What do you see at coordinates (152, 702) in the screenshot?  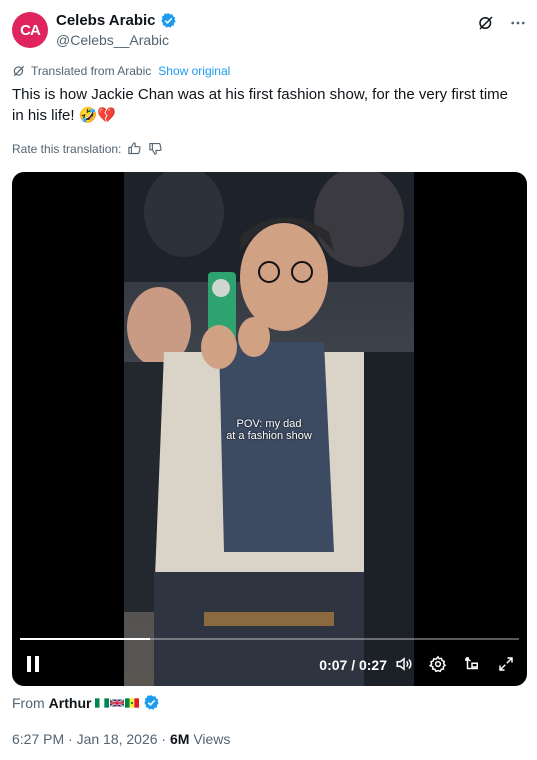 I see `source-verified-badge-icon` at bounding box center [152, 702].